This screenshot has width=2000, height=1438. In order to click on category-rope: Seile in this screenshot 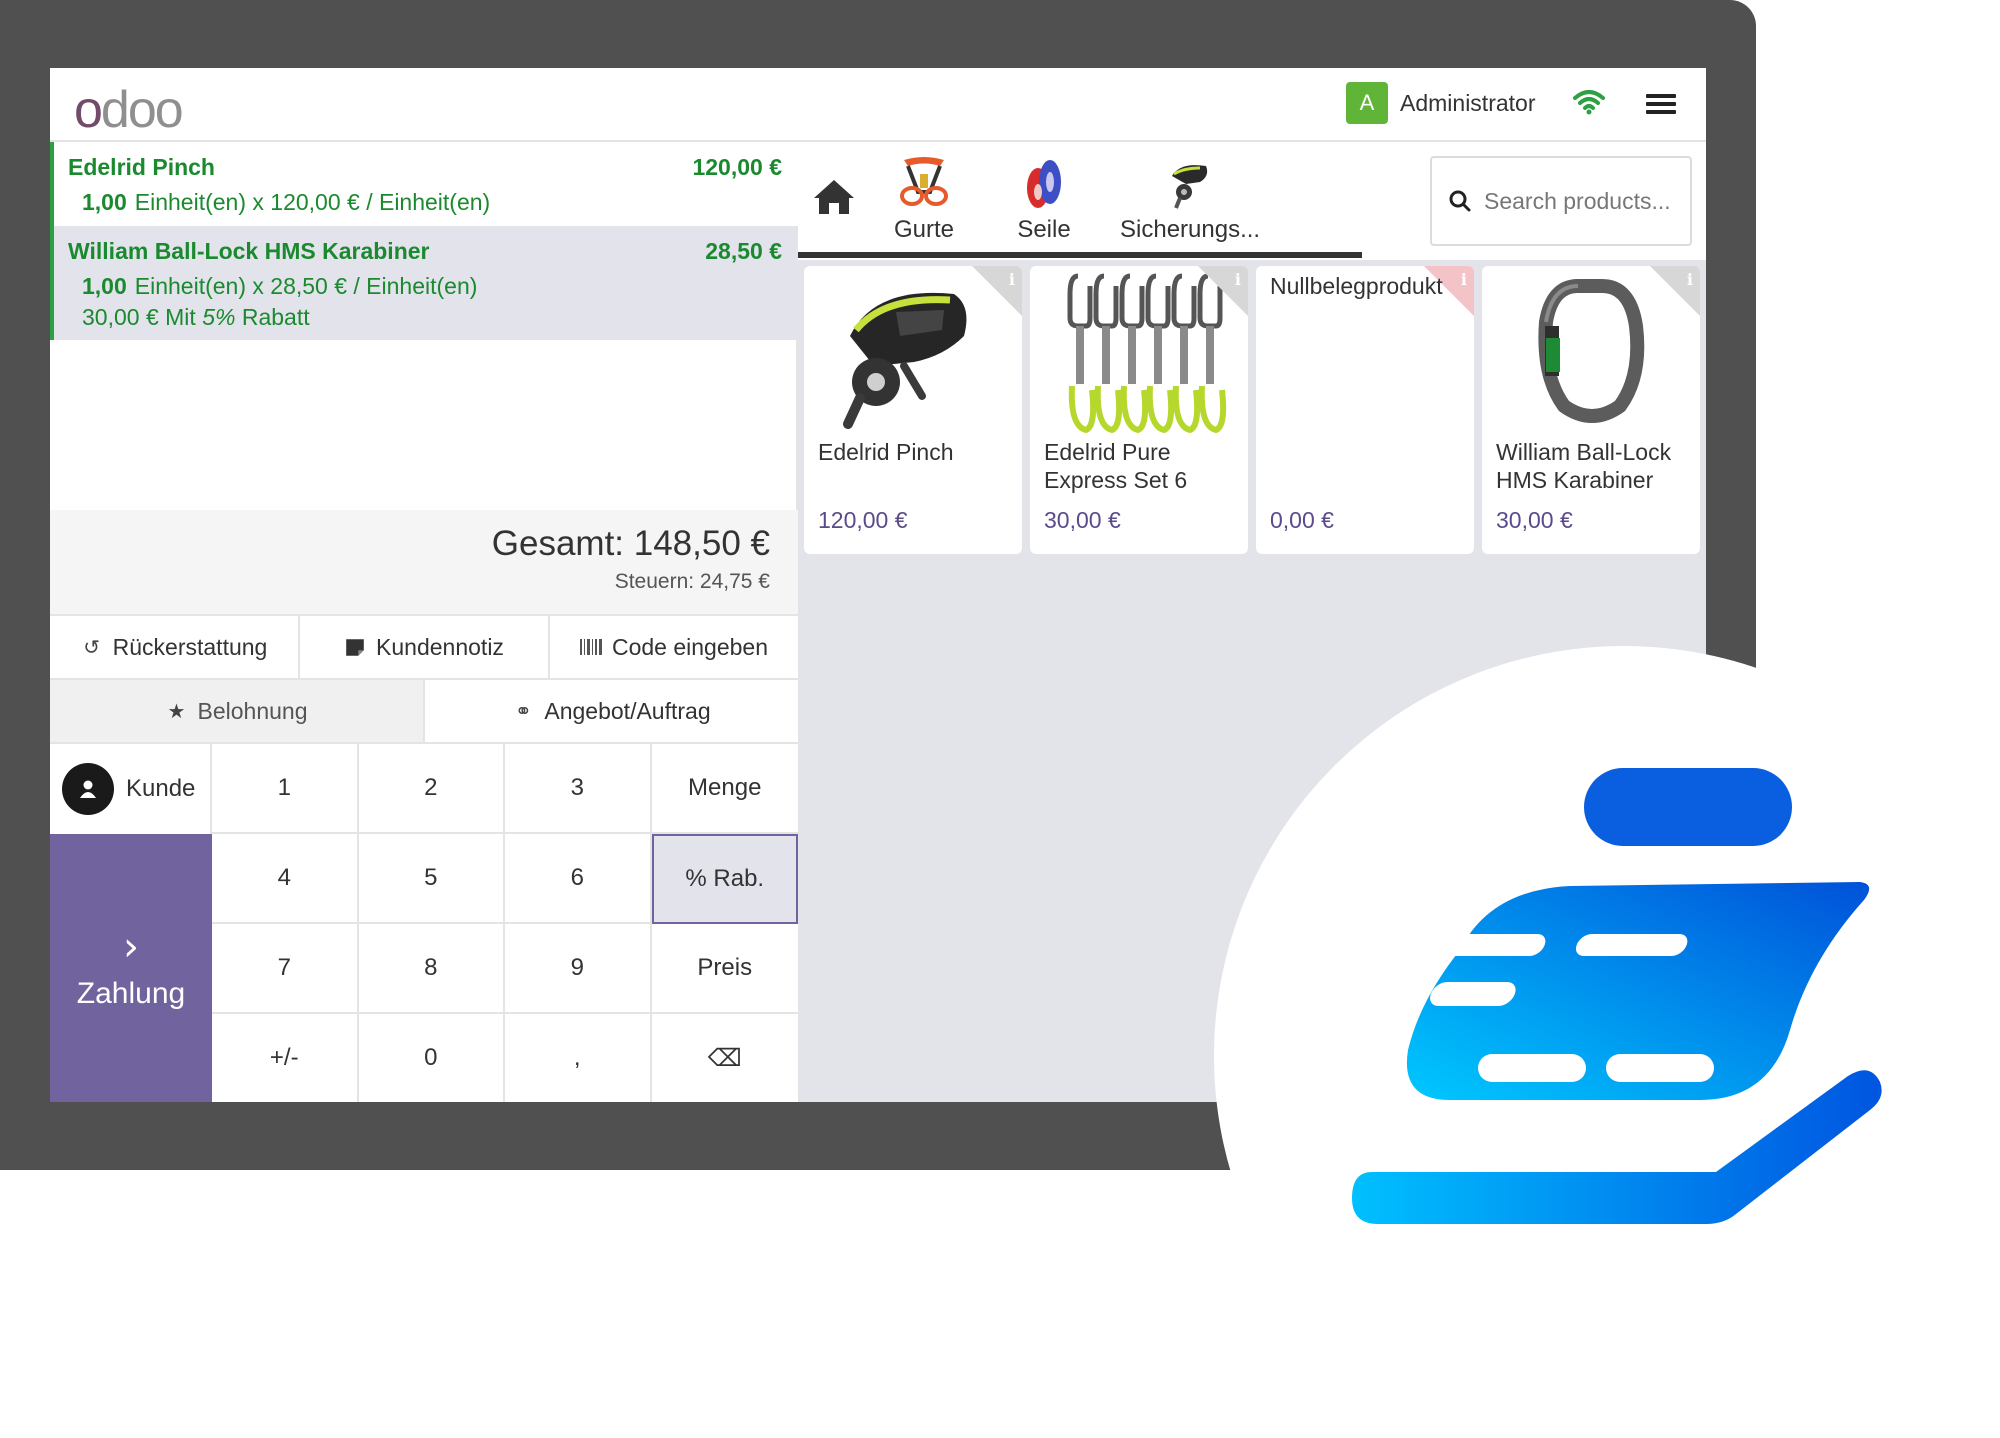, I will do `click(1044, 198)`.